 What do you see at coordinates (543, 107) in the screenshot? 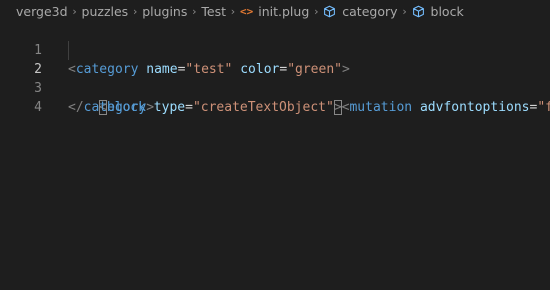
I see `attribute-value: "fa` at bounding box center [543, 107].